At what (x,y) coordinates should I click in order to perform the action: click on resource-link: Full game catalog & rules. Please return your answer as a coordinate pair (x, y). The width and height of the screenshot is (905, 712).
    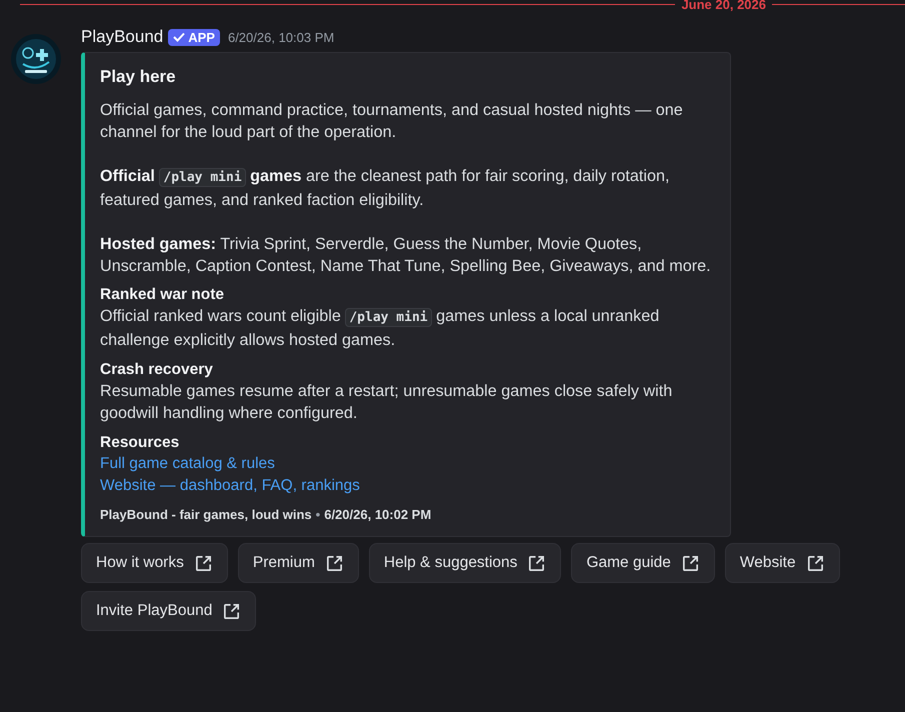
    Looking at the image, I should click on (187, 464).